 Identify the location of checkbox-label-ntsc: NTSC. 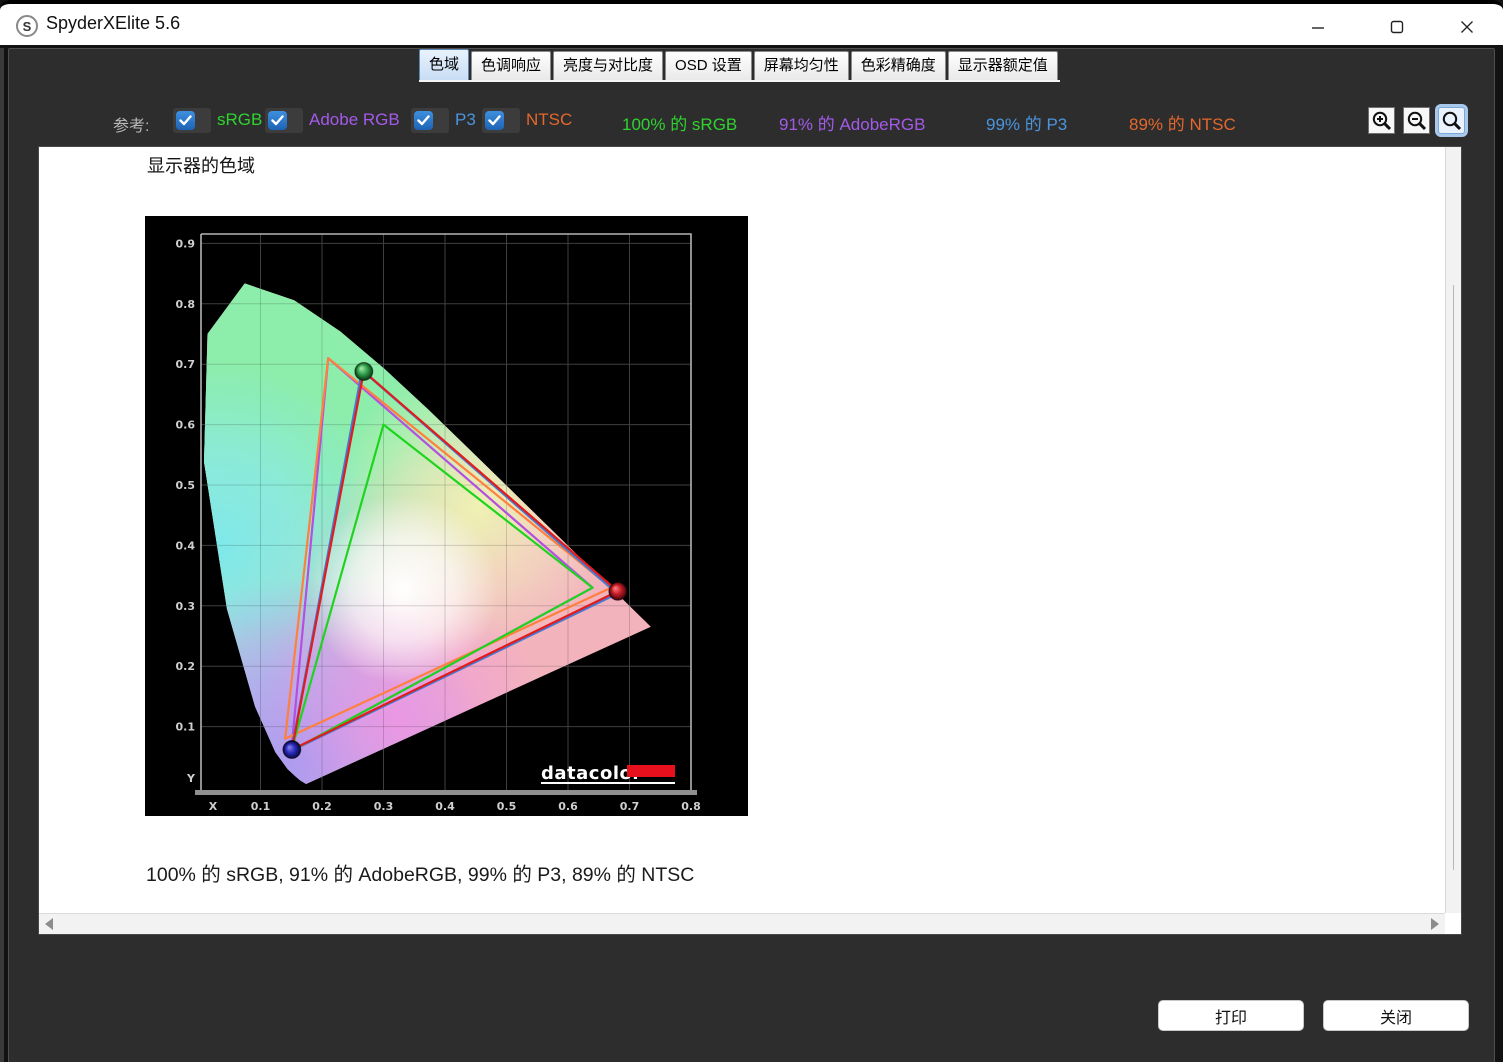
(549, 119).